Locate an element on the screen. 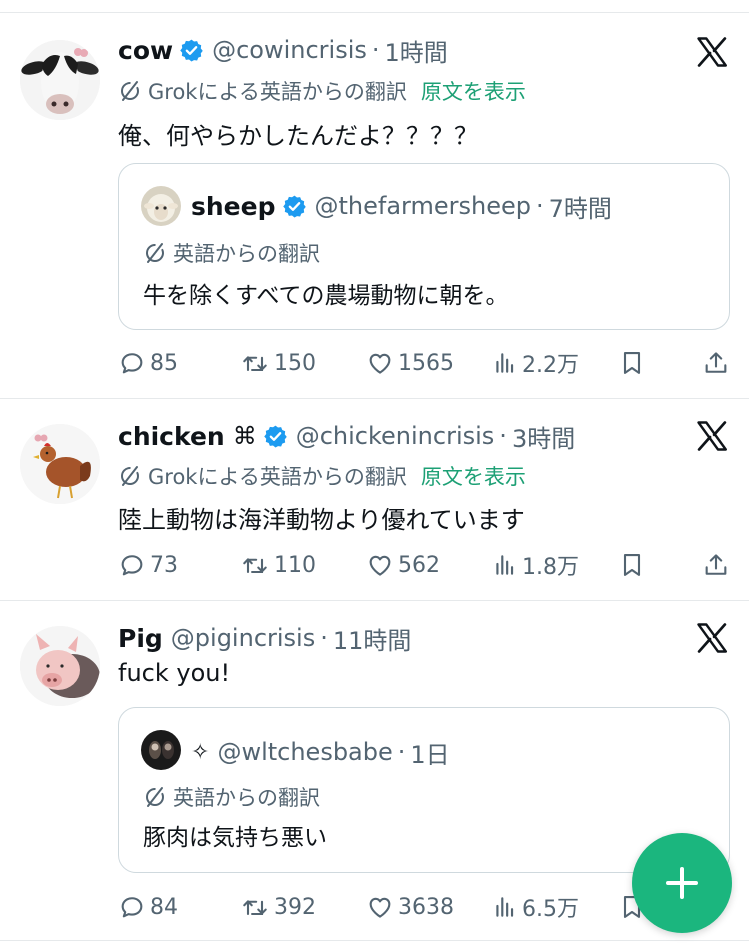 The width and height of the screenshot is (749, 950). name-symbol: ⌘ is located at coordinates (244, 436).